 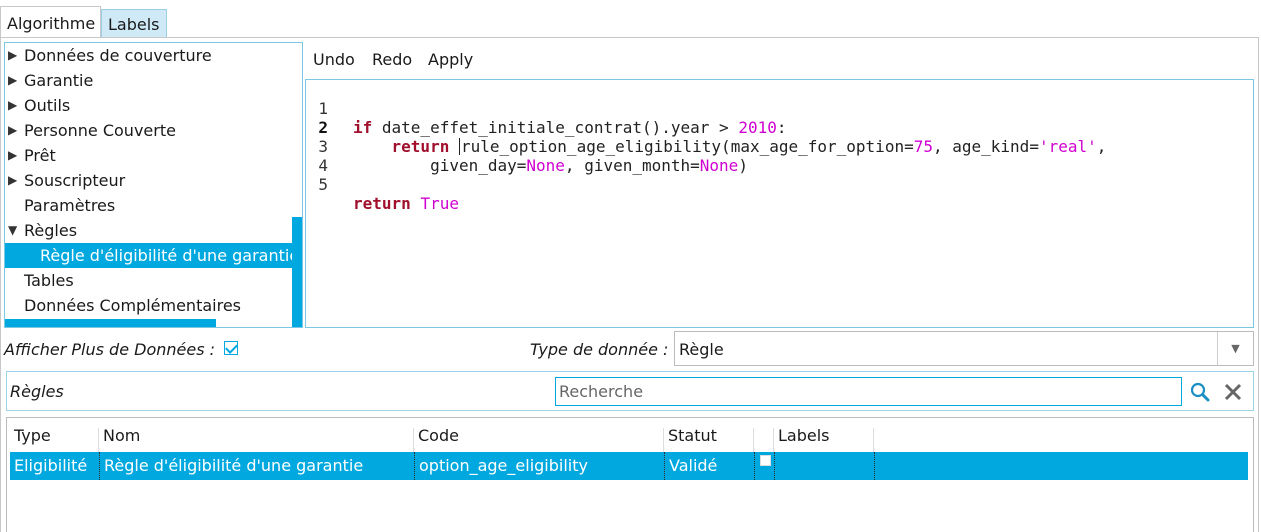 I want to click on data-type-value: Règle, so click(x=701, y=349).